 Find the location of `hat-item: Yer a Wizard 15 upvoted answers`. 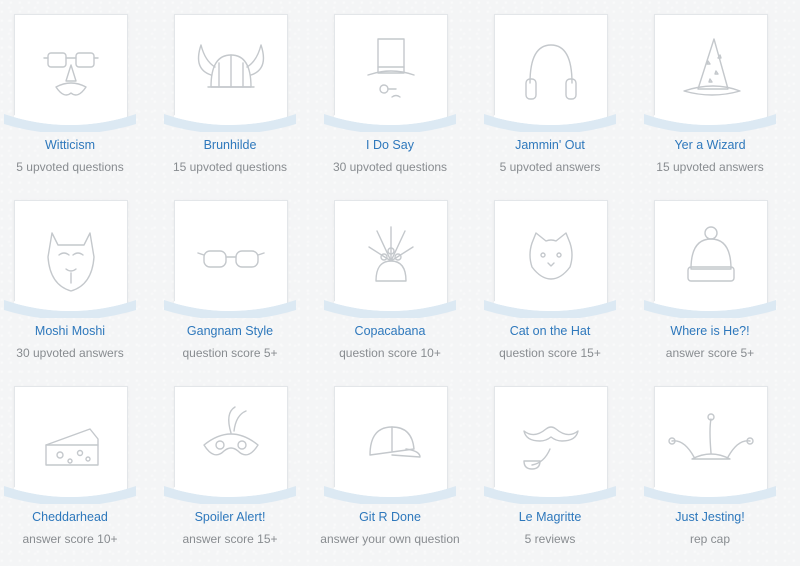

hat-item: Yer a Wizard 15 upvoted answers is located at coordinates (710, 104).